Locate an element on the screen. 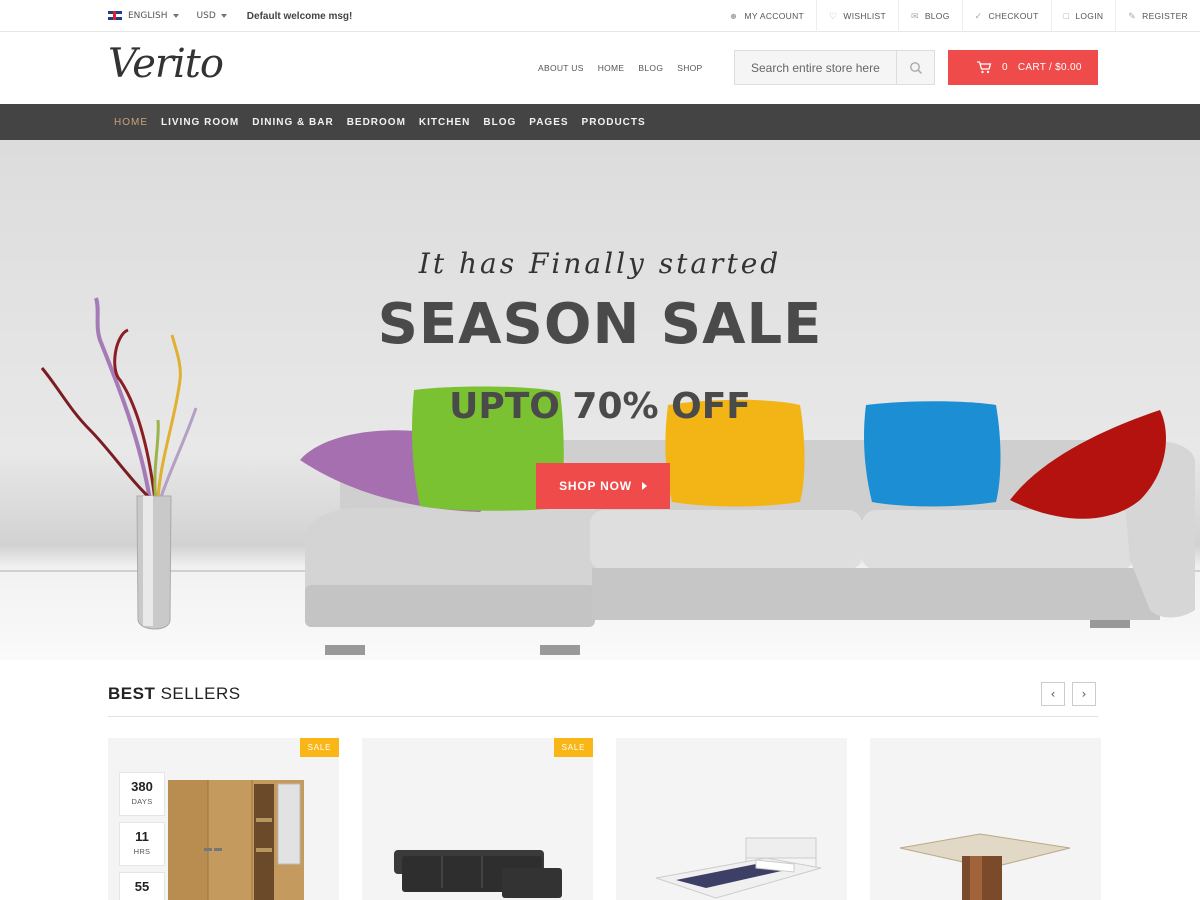 This screenshot has height=900, width=1200. checkout-link: ✓ CHECKOUT is located at coordinates (1006, 16).